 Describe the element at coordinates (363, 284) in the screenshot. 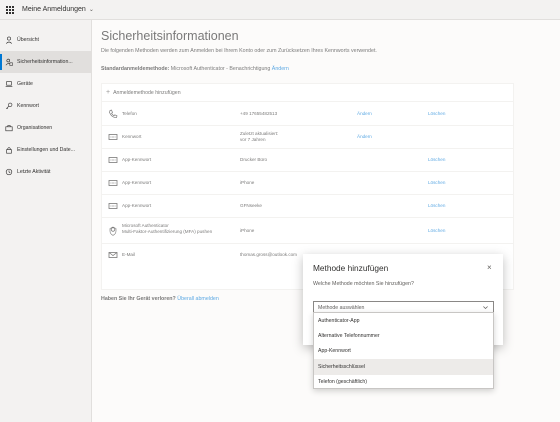

I see `dialog-question: Welche Methode möchten Sie hinzufügen?` at that location.